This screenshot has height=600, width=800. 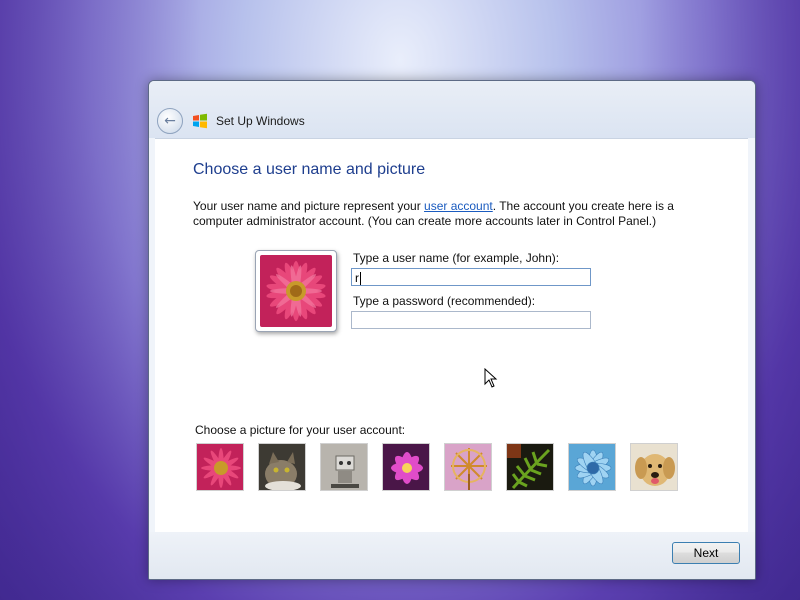 What do you see at coordinates (456, 258) in the screenshot?
I see `username-label: Type a user name (for example, John):` at bounding box center [456, 258].